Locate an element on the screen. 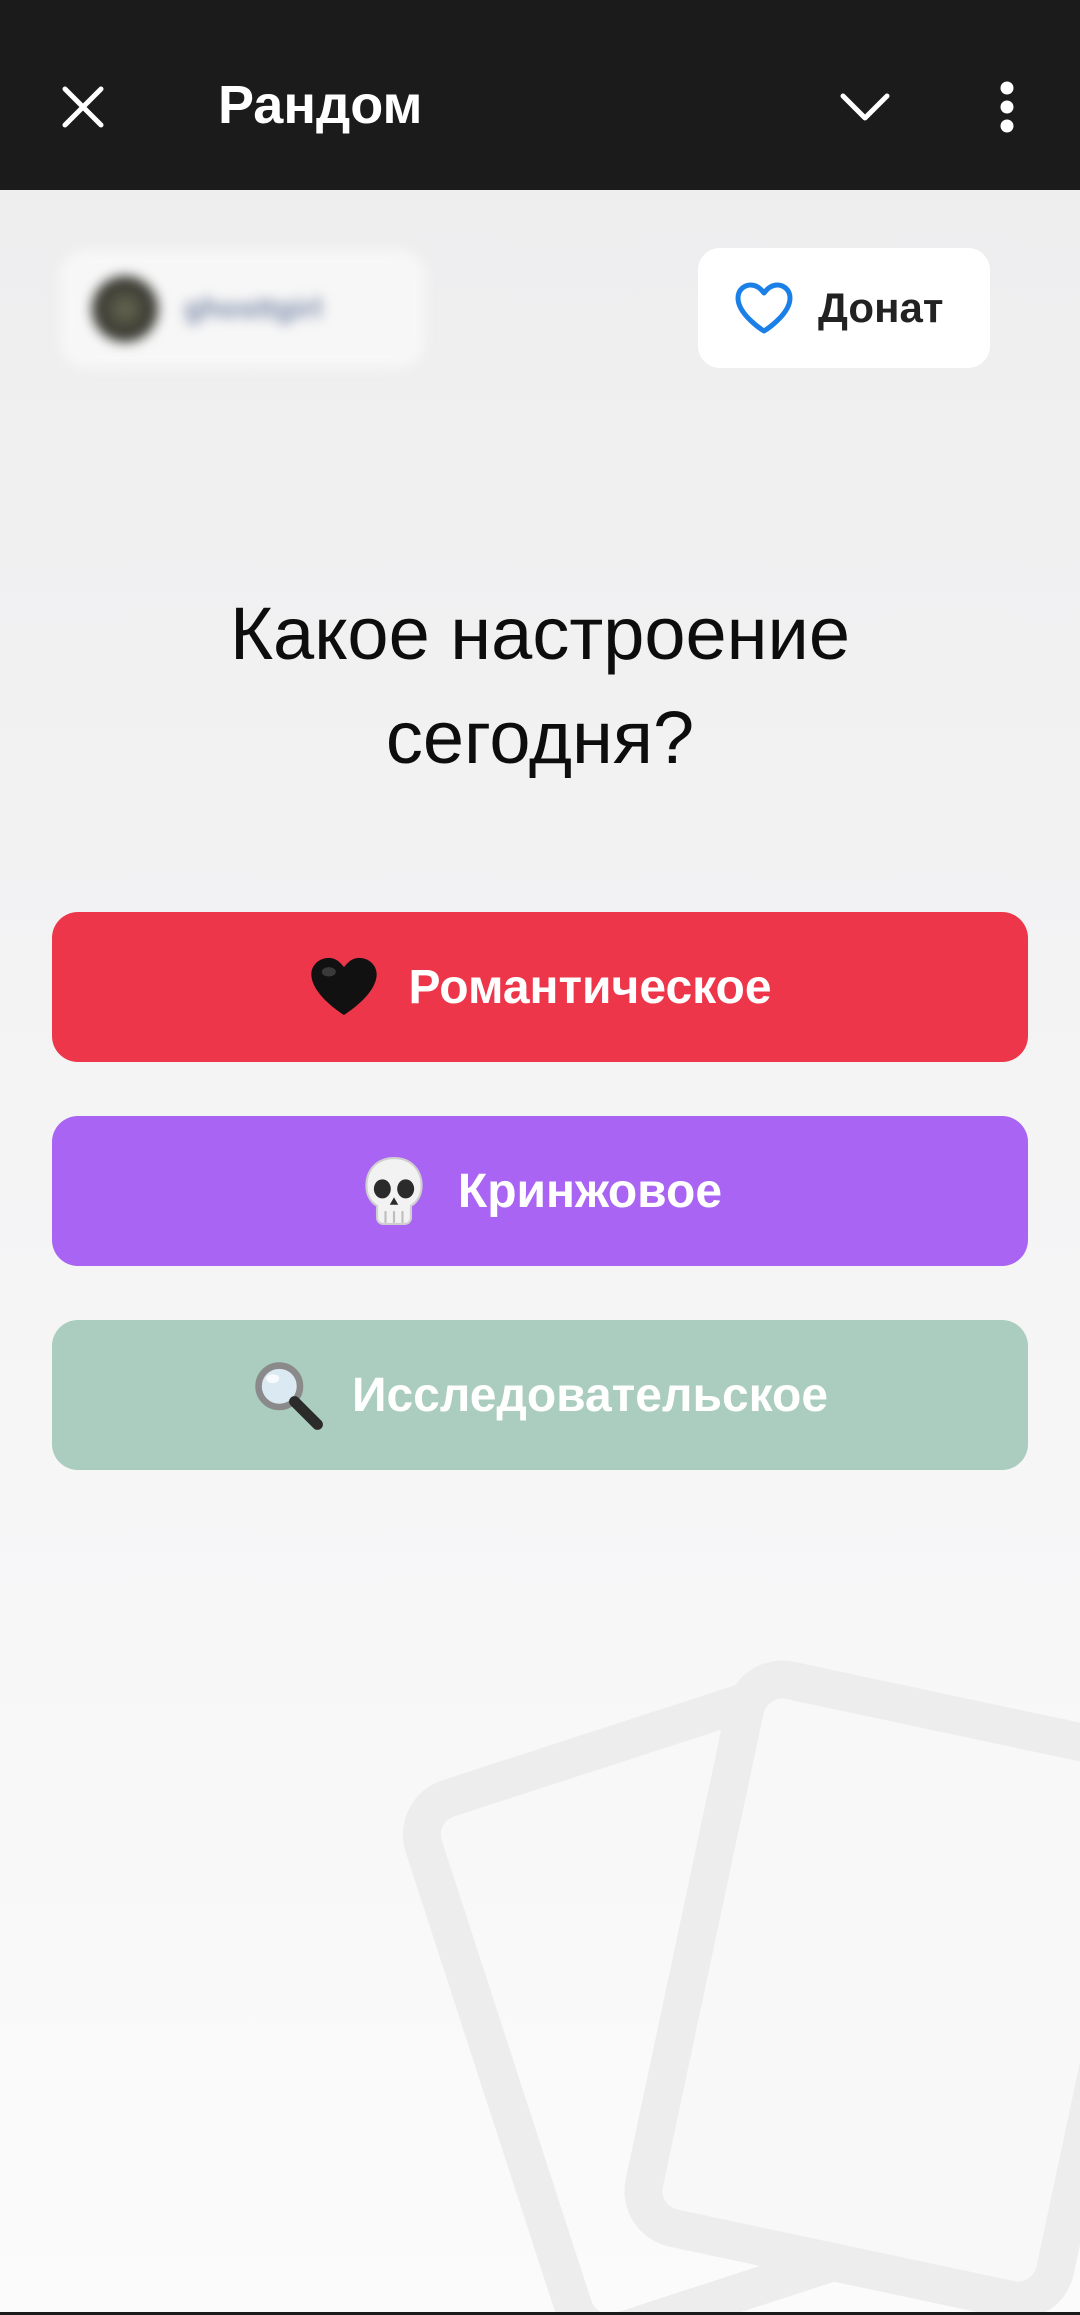  top-app-bar: Рандом is located at coordinates (540, 95).